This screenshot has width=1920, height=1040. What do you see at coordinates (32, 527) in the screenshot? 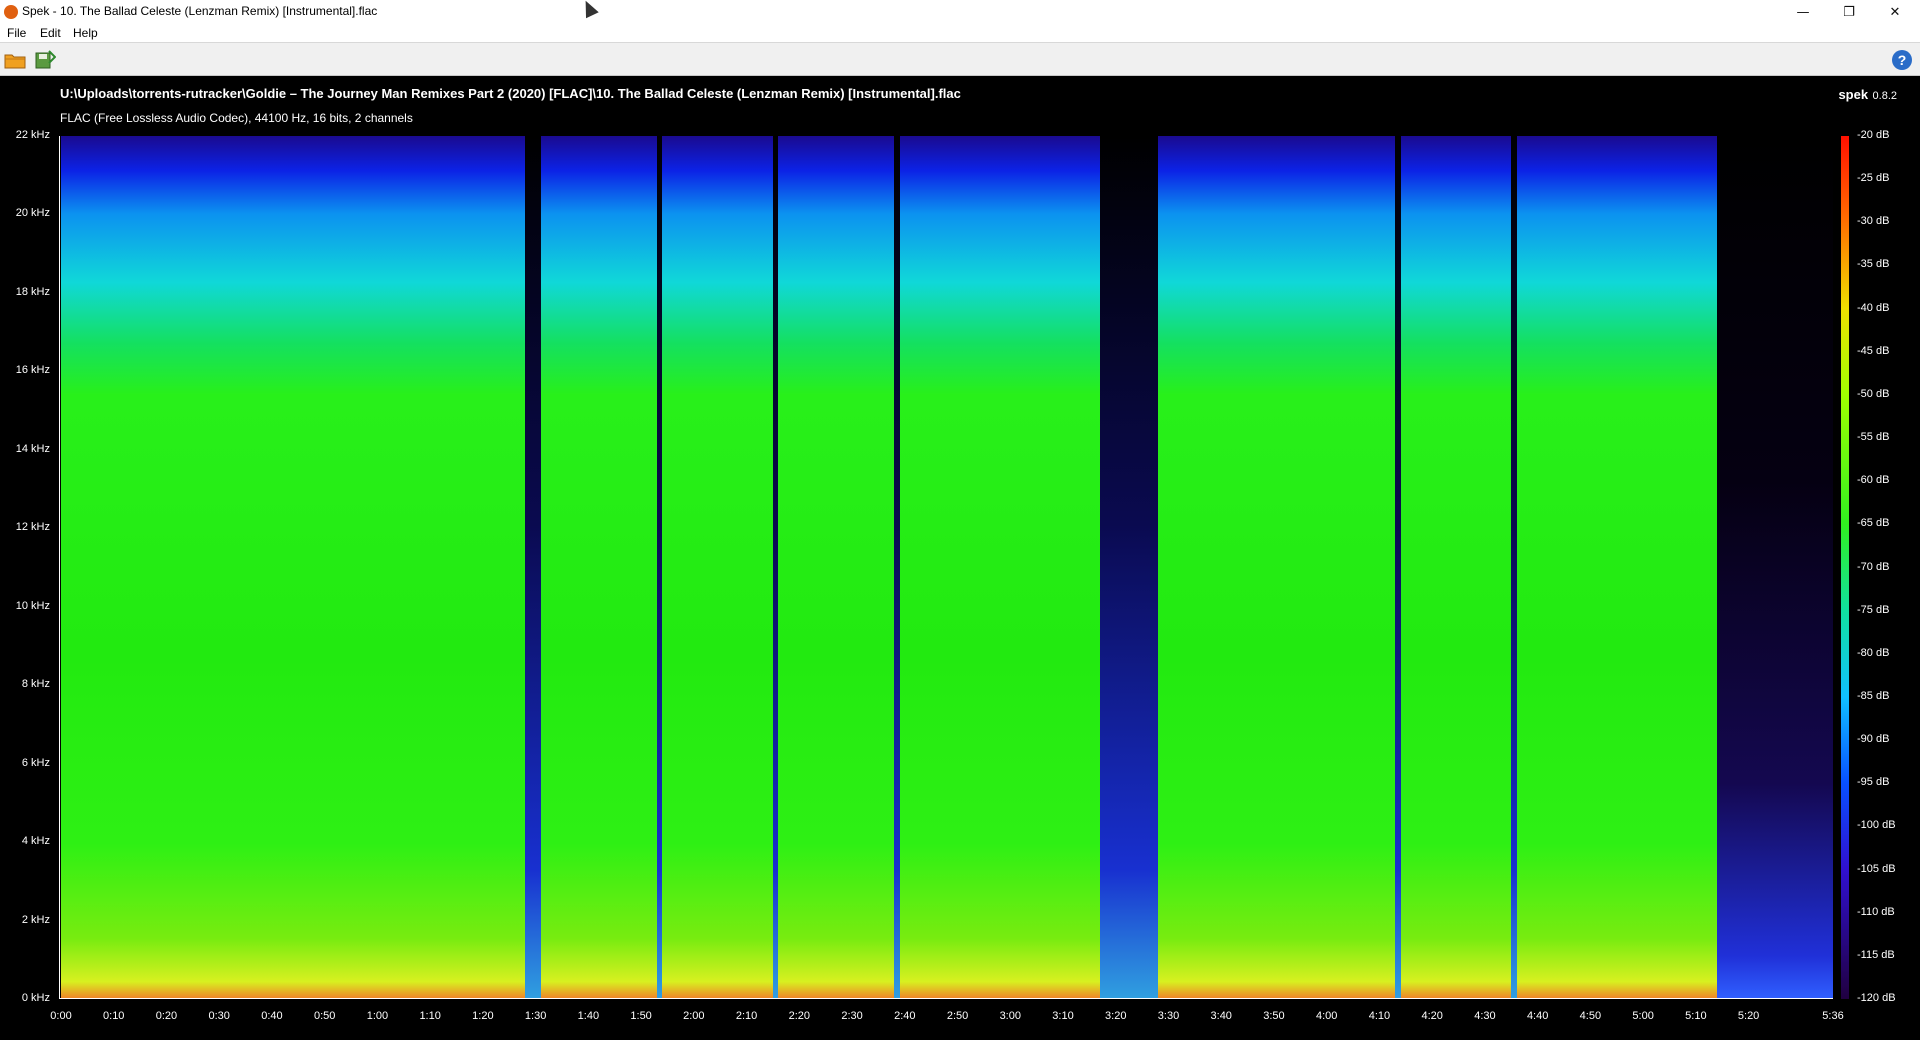
I see `y-tick-label: 12 kHz` at bounding box center [32, 527].